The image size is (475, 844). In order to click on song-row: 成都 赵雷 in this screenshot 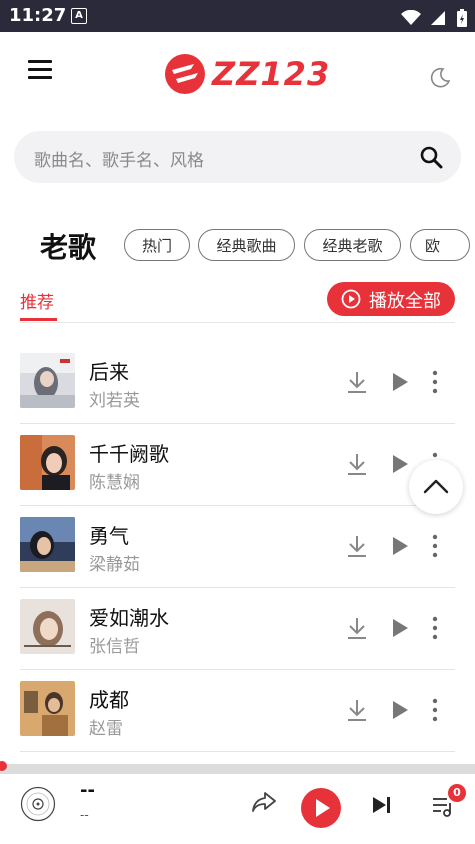, I will do `click(237, 711)`.